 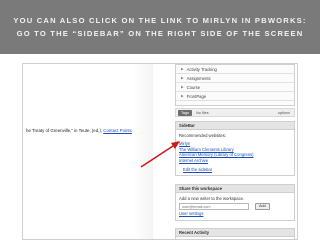 I want to click on nav-item-label: FrontPage, so click(x=196, y=96).